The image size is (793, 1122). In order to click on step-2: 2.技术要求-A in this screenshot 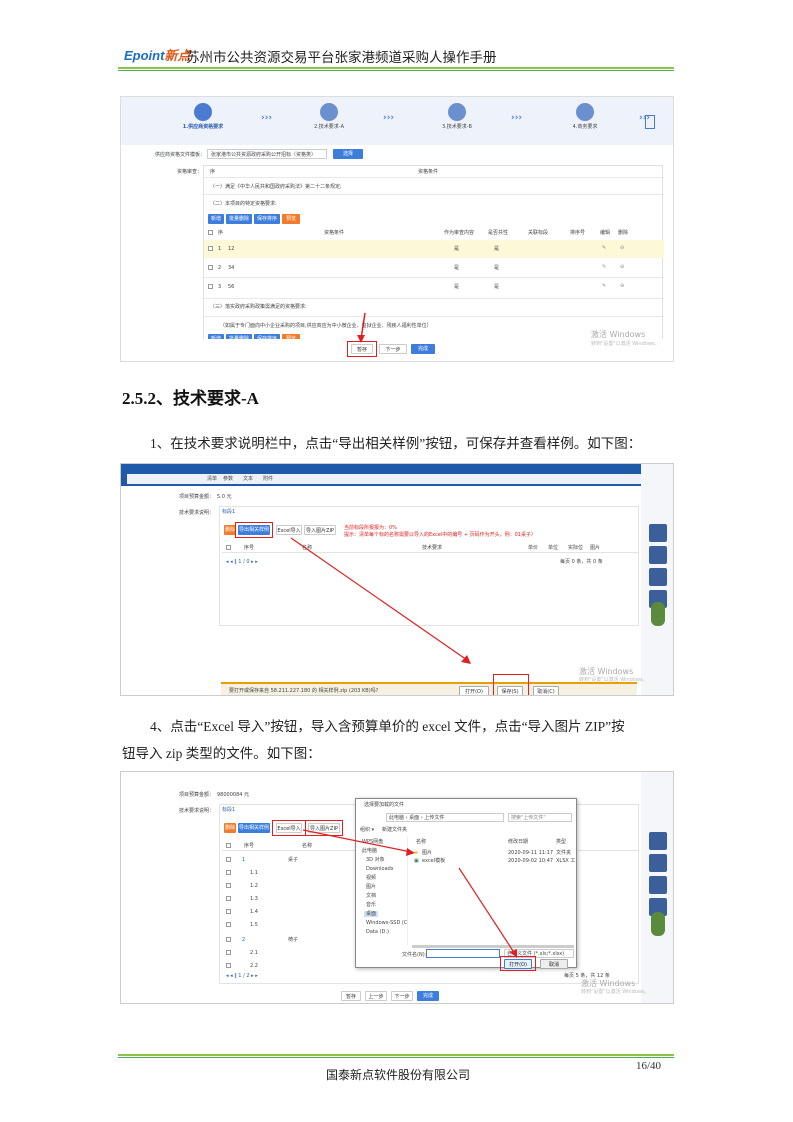, I will do `click(329, 121)`.